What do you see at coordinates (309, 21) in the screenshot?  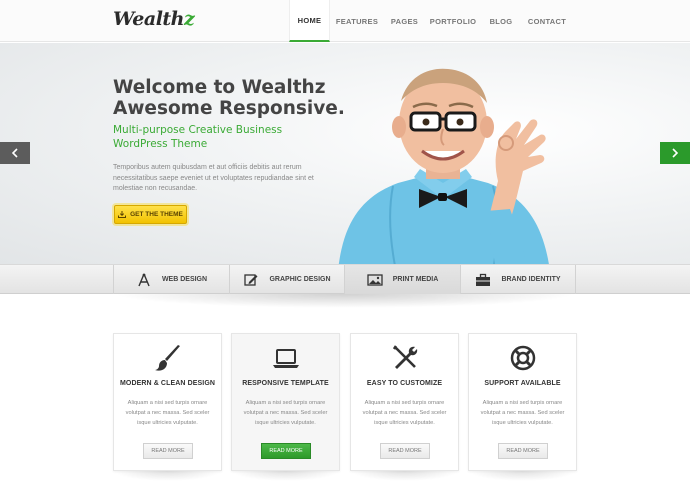 I see `nav-home: HOME` at bounding box center [309, 21].